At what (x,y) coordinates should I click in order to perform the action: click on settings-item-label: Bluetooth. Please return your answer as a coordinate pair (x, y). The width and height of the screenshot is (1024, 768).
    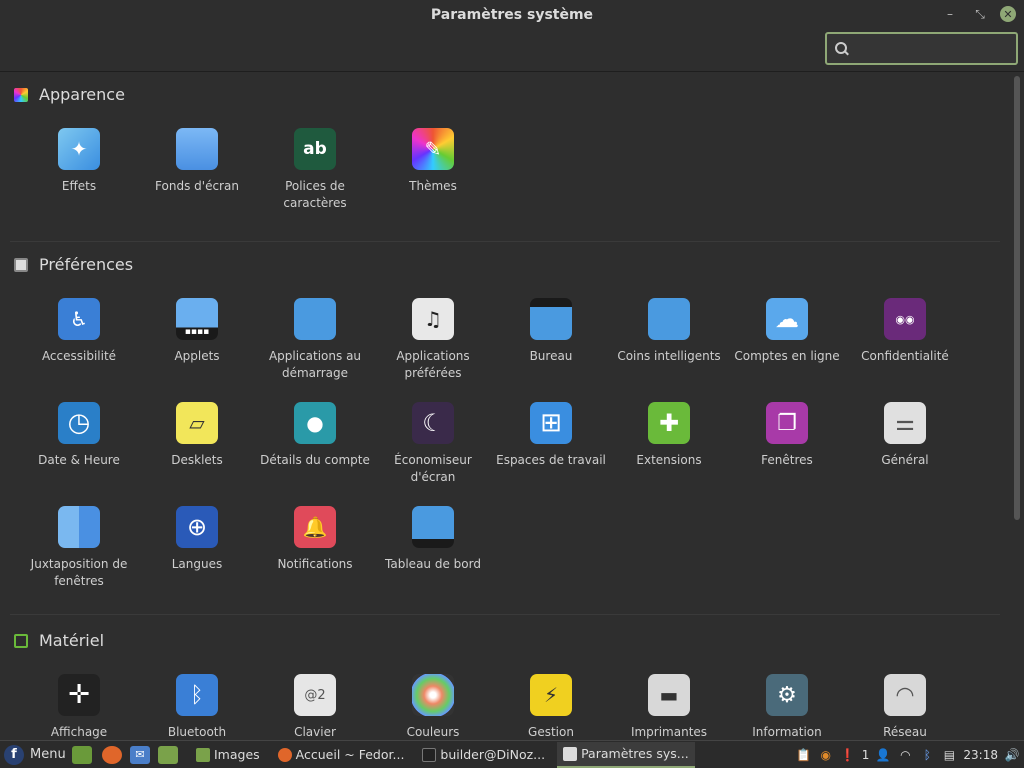
    Looking at the image, I should click on (197, 732).